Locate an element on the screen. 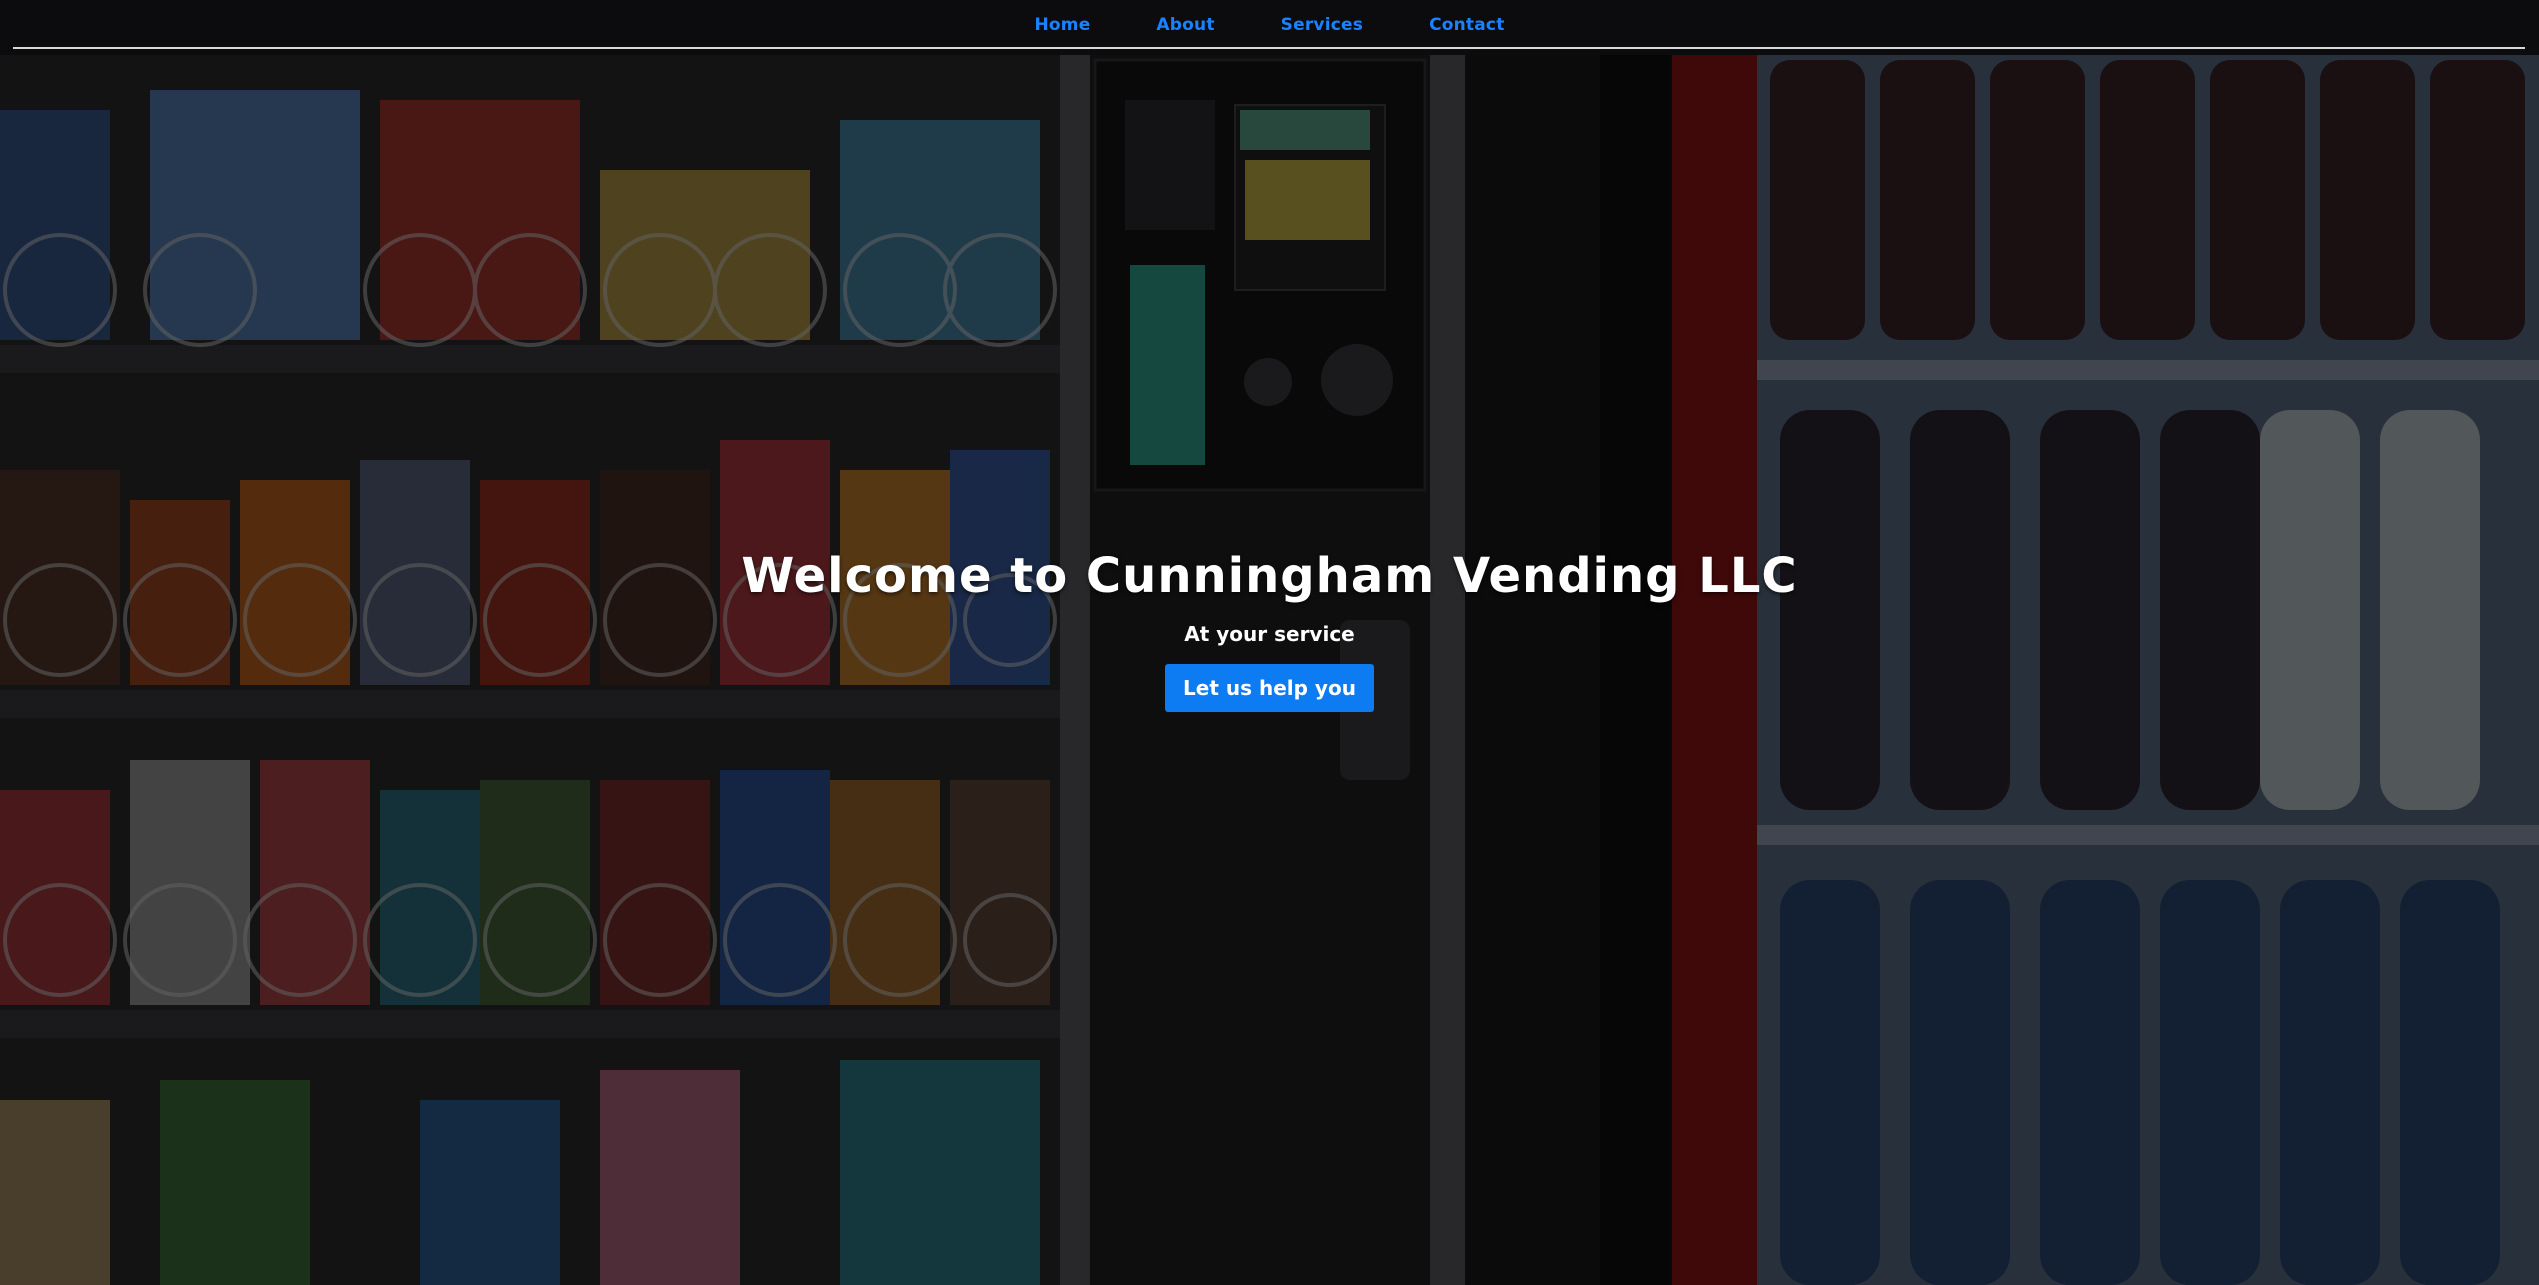  nav-link-home: Home is located at coordinates (1062, 25).